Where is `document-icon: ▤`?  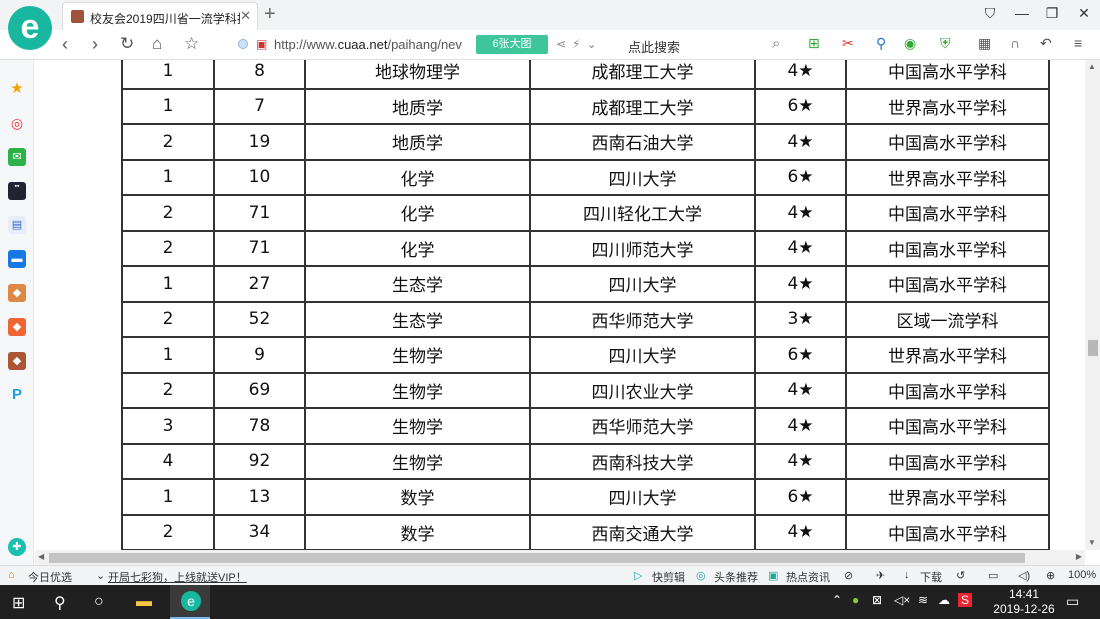 document-icon: ▤ is located at coordinates (17, 225).